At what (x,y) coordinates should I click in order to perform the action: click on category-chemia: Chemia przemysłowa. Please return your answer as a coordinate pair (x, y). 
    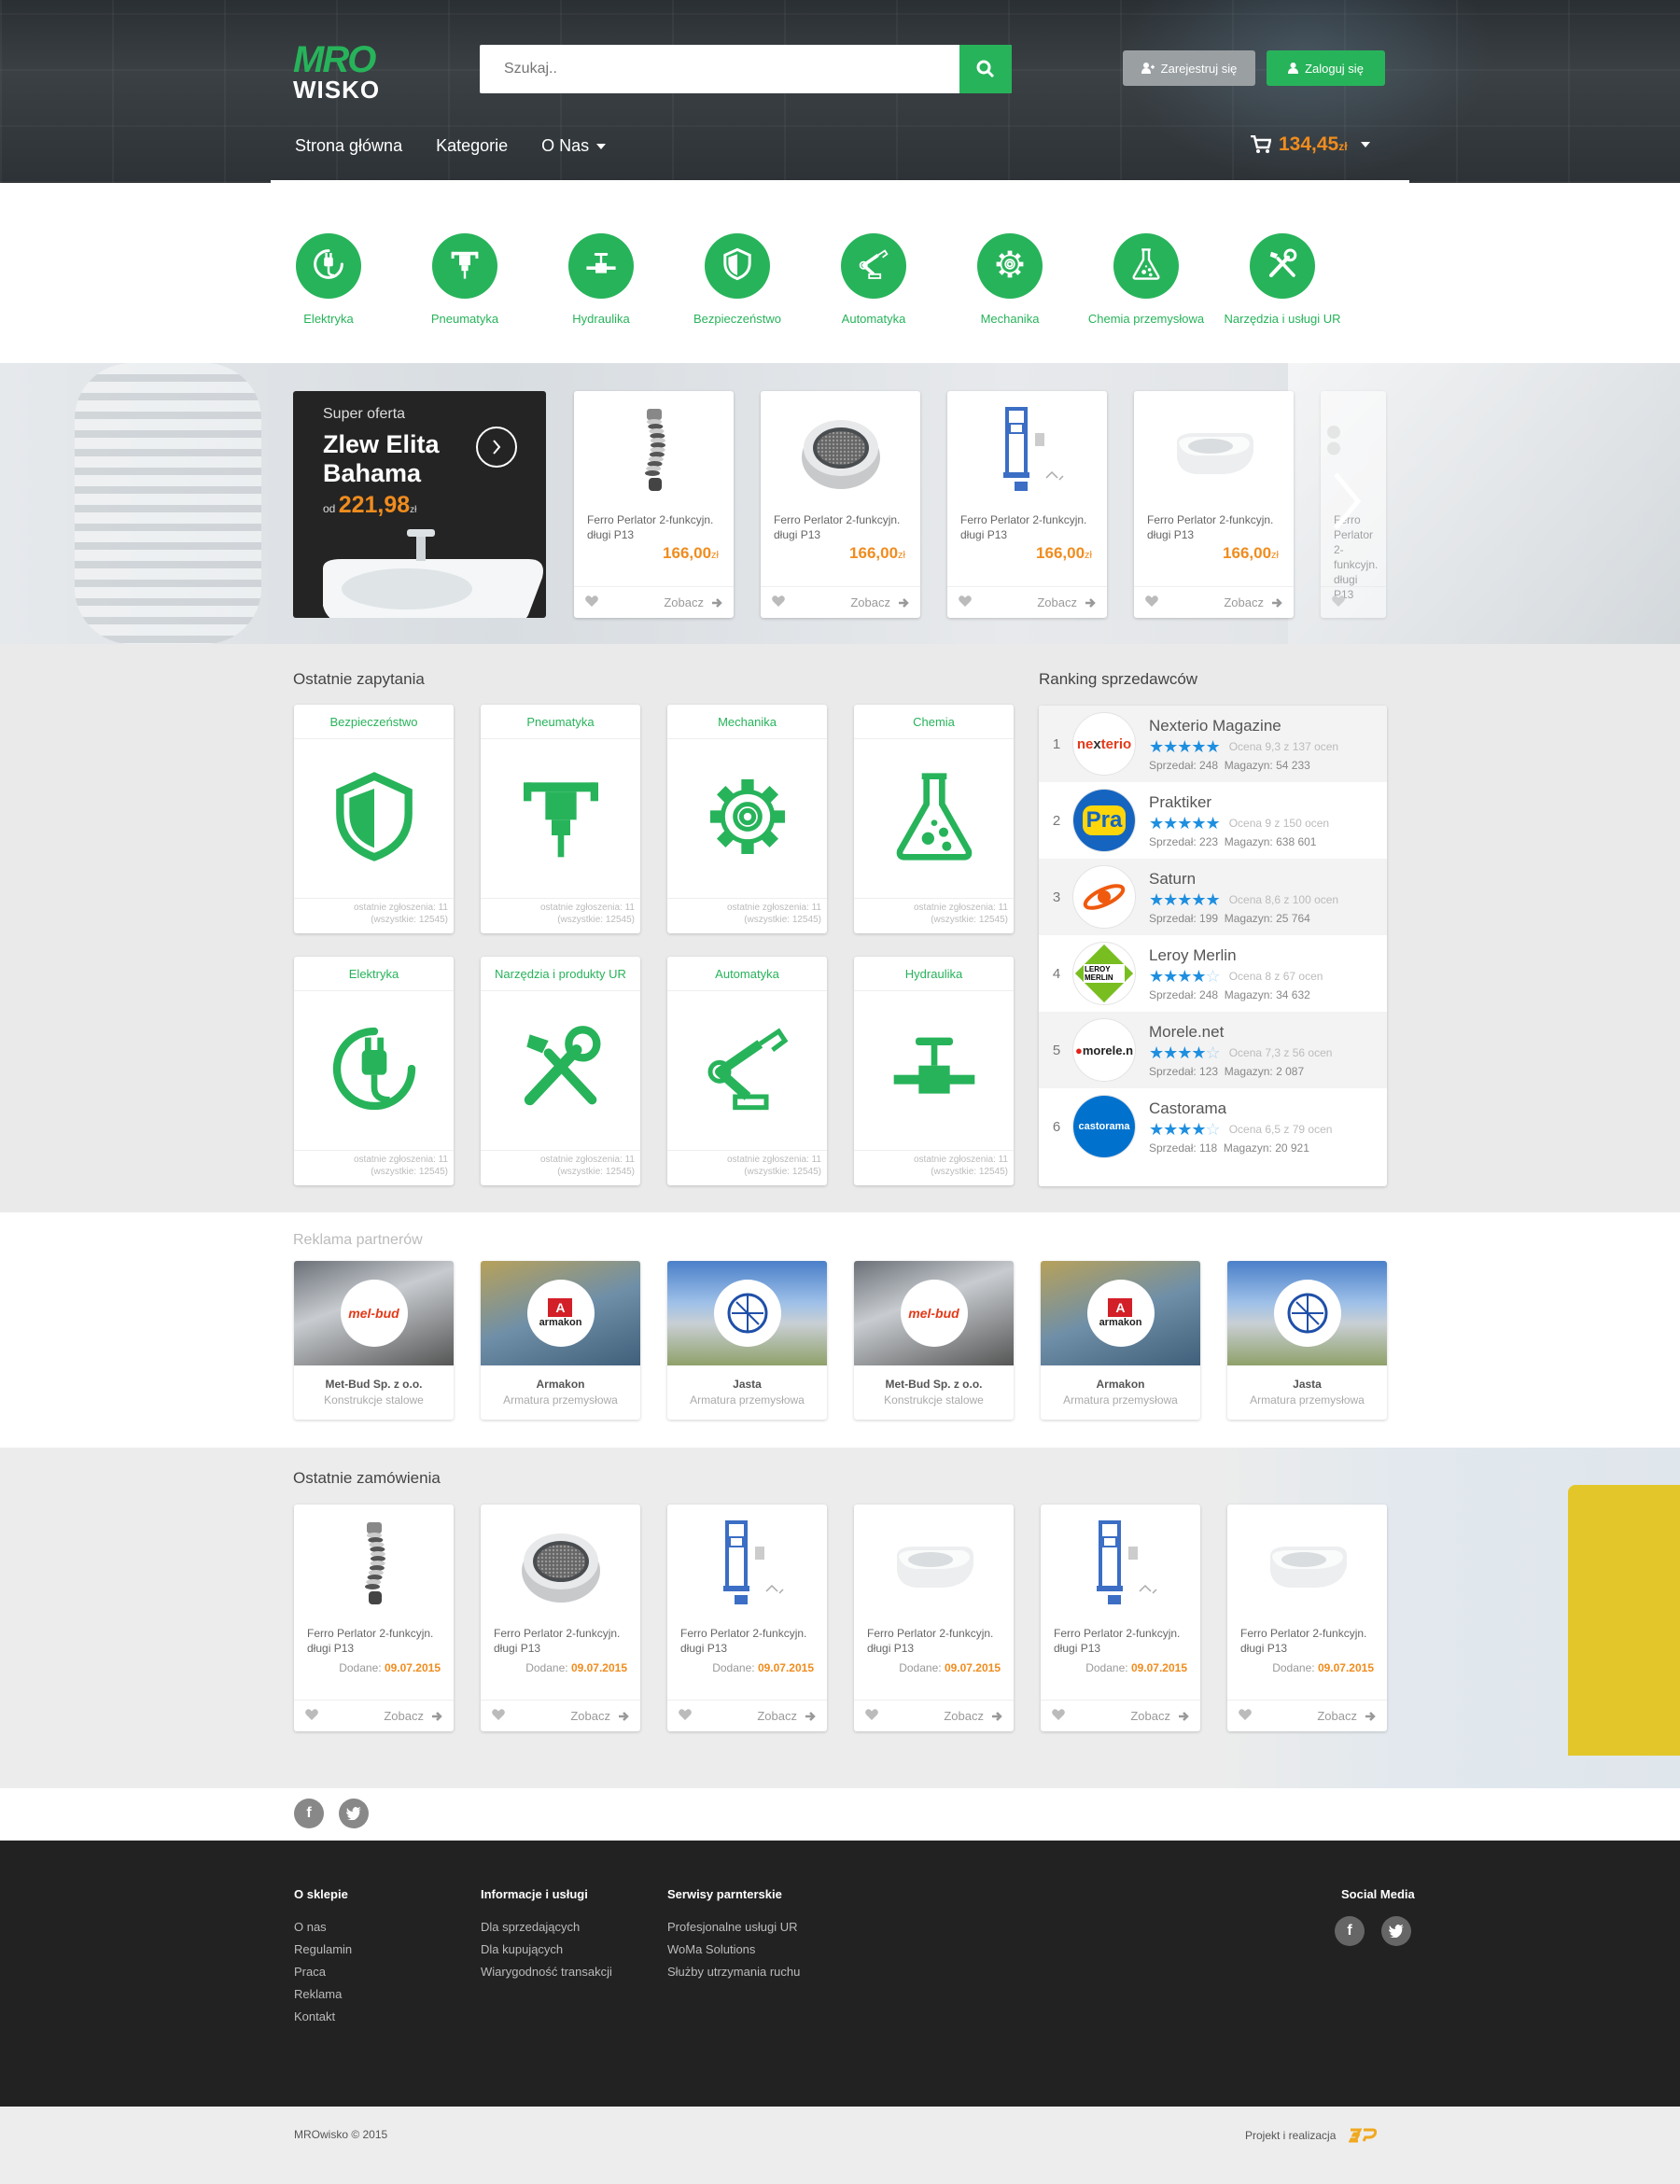
    Looking at the image, I should click on (1146, 280).